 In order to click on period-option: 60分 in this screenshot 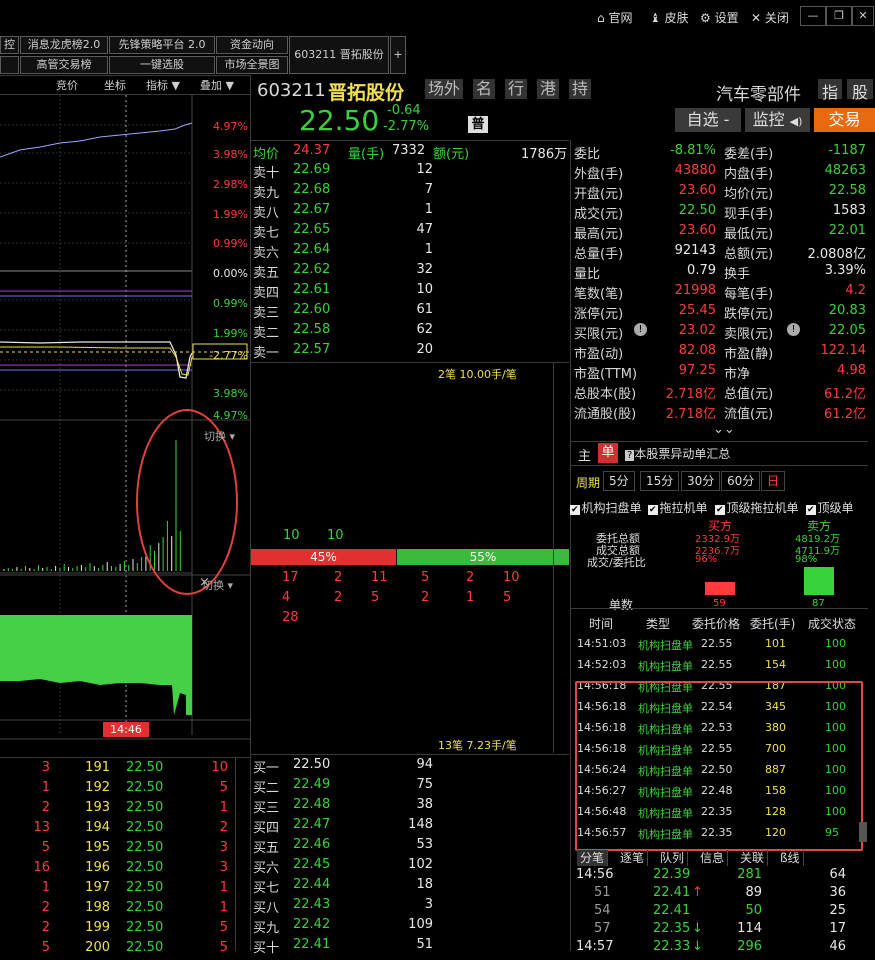, I will do `click(741, 481)`.